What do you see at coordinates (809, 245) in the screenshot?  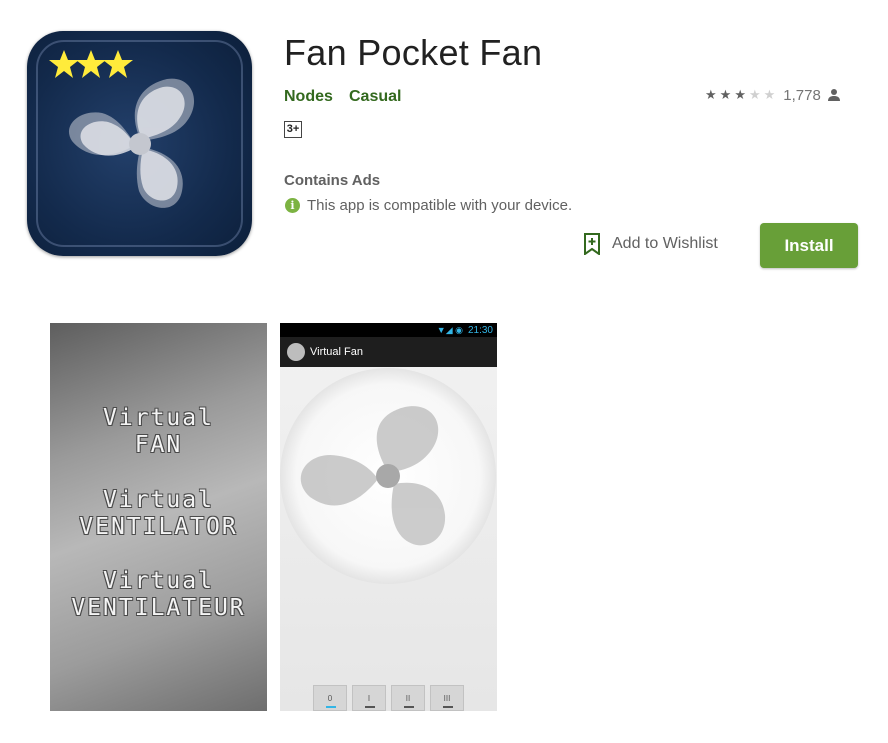 I see `install-button: Install` at bounding box center [809, 245].